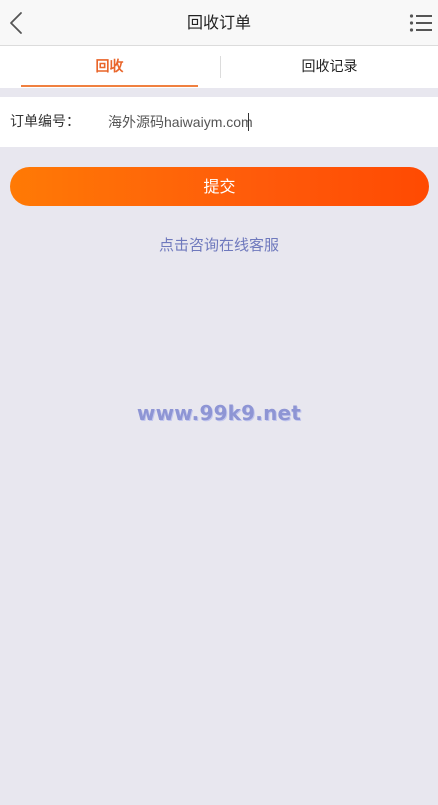 The height and width of the screenshot is (805, 438). I want to click on online-support-link: 点击咨询在线客服, so click(219, 246).